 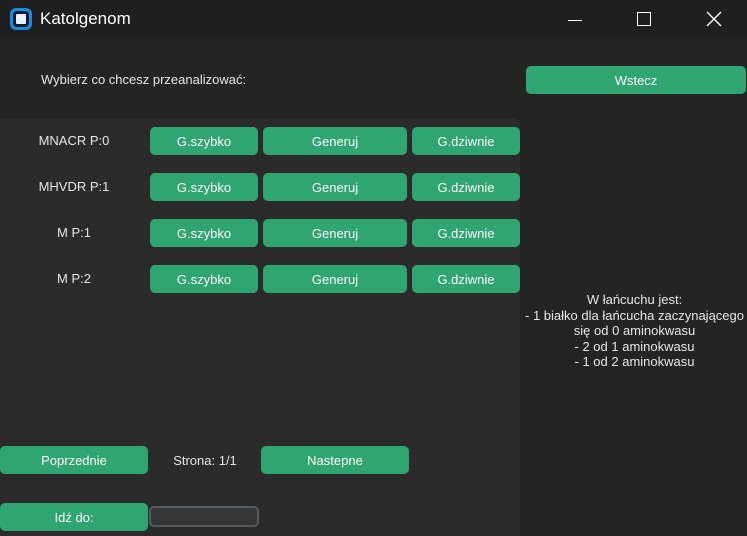 What do you see at coordinates (634, 346) in the screenshot?
I see `info-line: - 2 od 1 aminokwasu` at bounding box center [634, 346].